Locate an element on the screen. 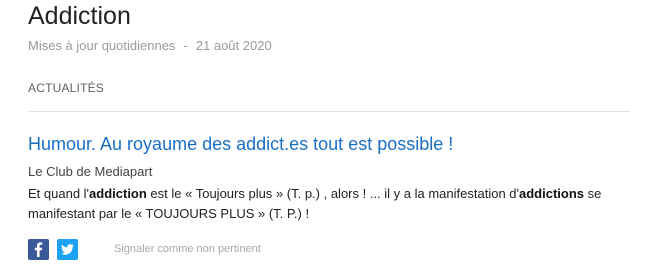 The height and width of the screenshot is (266, 661). snippet-keyword: addiction is located at coordinates (118, 193).